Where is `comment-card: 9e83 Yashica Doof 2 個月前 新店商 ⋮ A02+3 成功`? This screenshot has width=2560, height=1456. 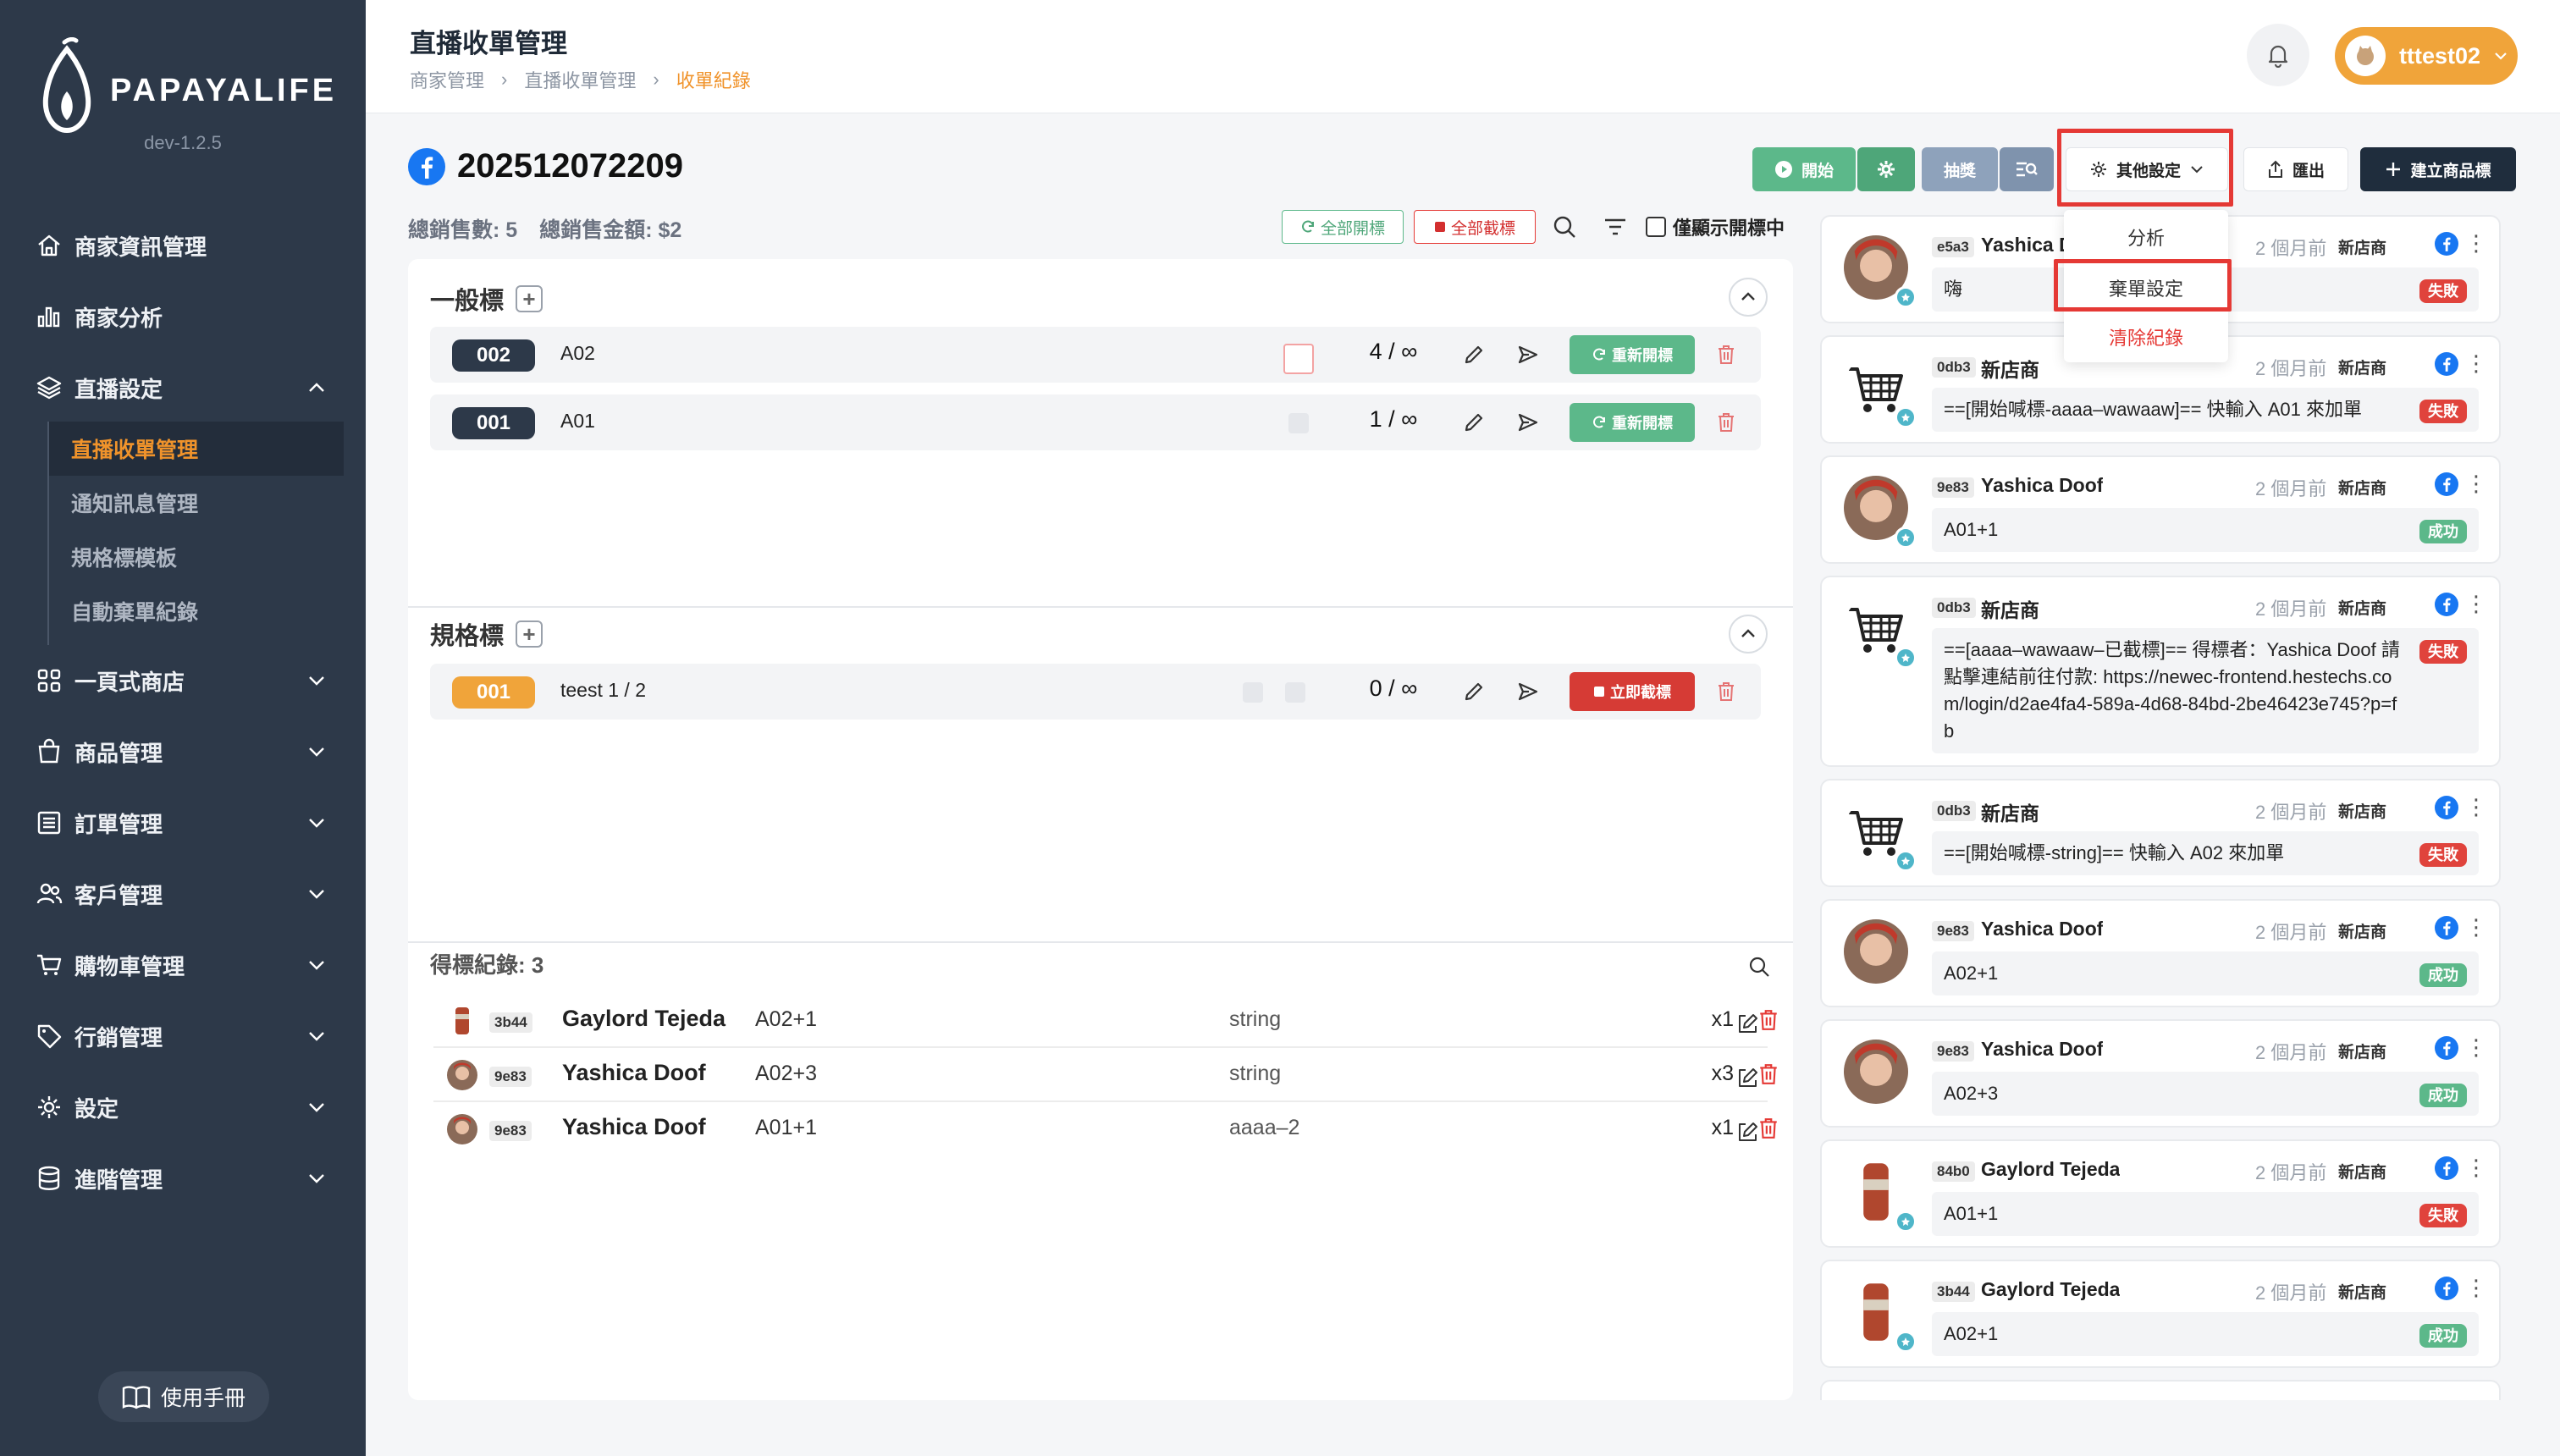
comment-card: 9e83 Yashica Doof 2 個月前 新店商 ⋮ A02+3 成功 is located at coordinates (2160, 1073).